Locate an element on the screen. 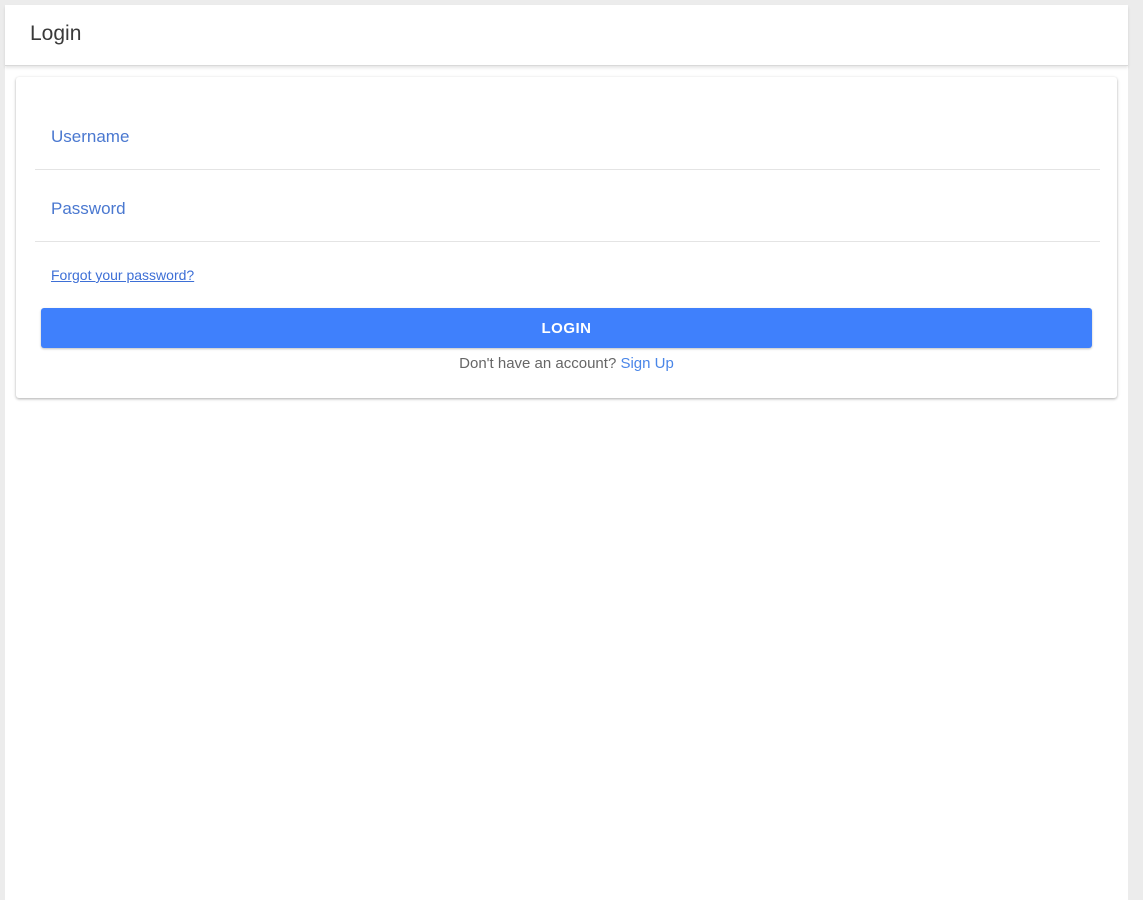 Image resolution: width=1143 pixels, height=900 pixels. app-header: Login is located at coordinates (566, 35).